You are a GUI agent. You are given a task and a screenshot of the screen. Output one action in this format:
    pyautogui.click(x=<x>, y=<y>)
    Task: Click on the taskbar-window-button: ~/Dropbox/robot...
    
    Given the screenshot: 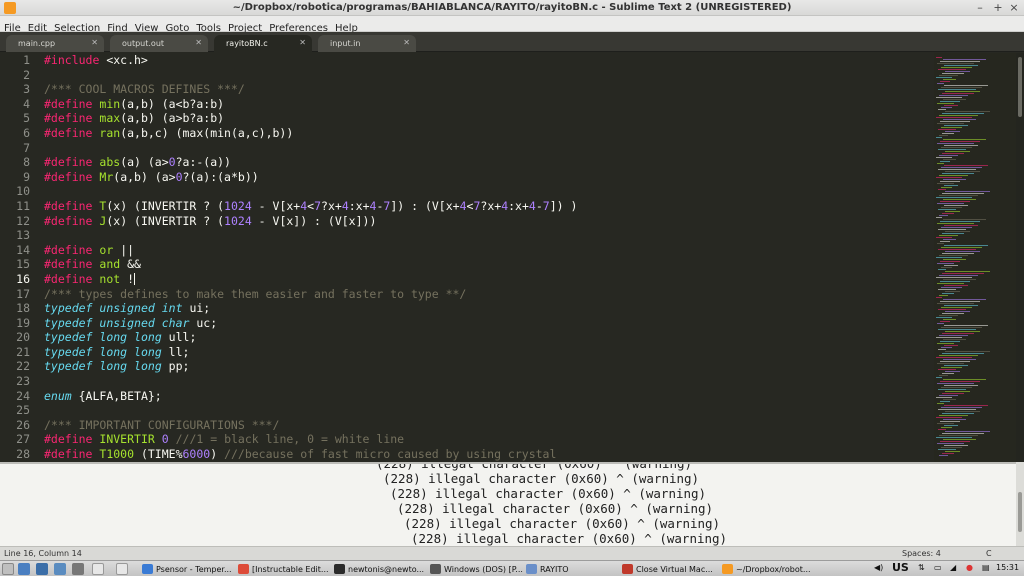 What is the action you would take?
    pyautogui.click(x=768, y=569)
    